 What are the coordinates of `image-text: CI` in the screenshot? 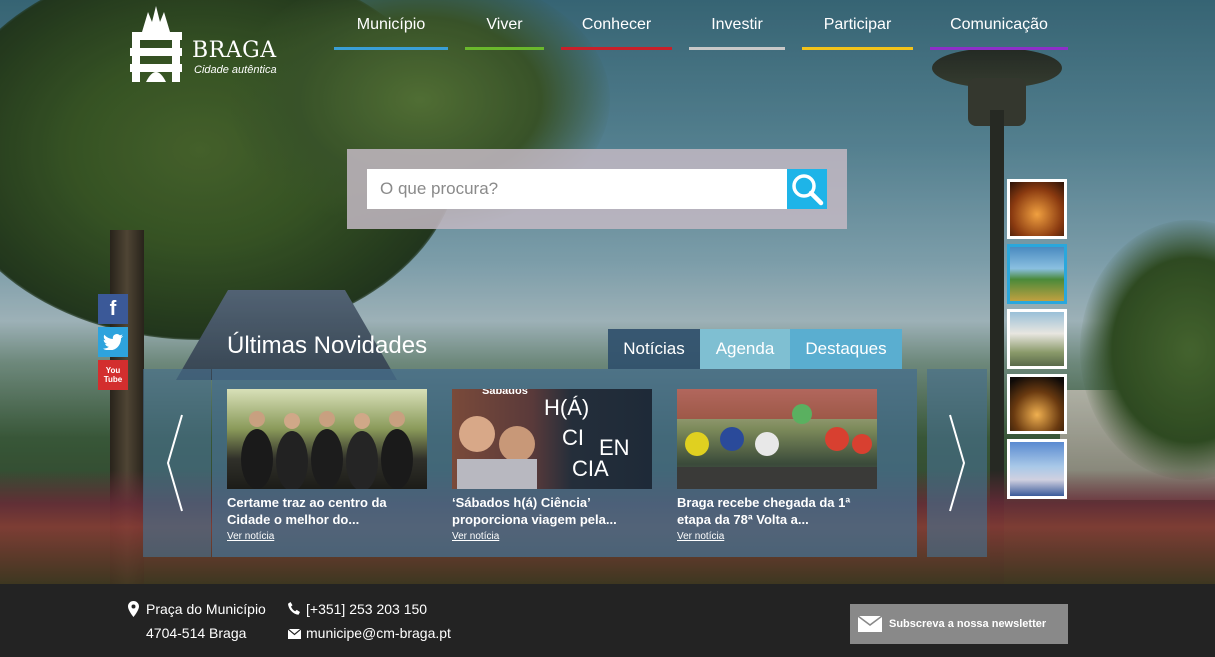 It's located at (573, 437).